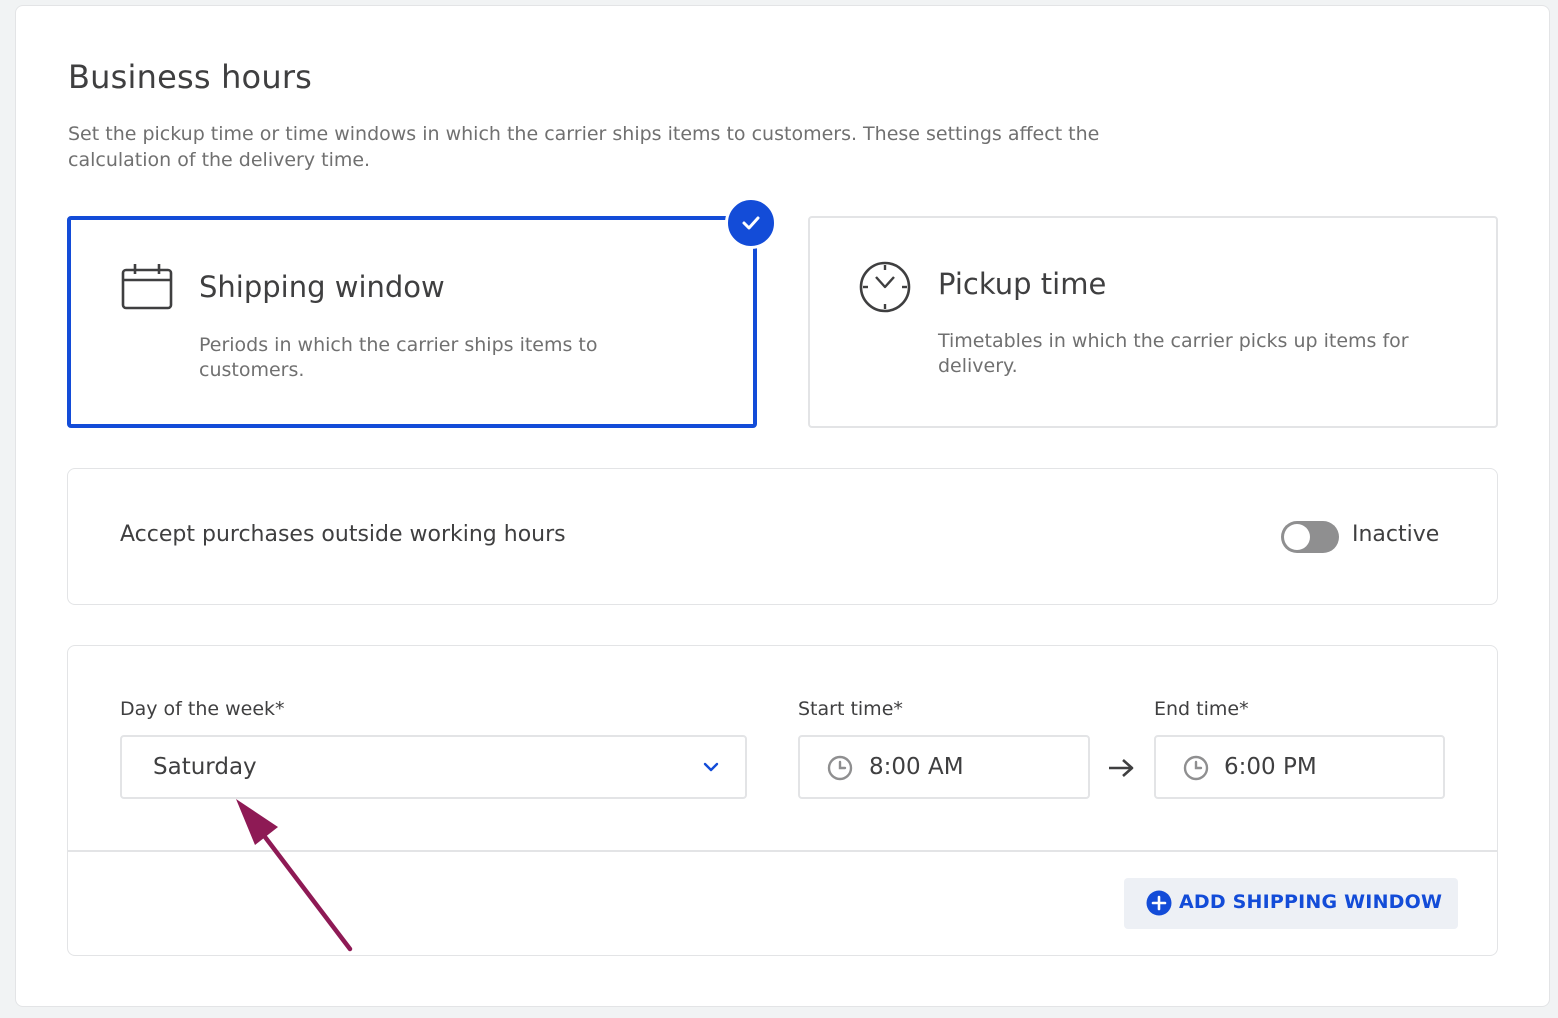 Image resolution: width=1558 pixels, height=1018 pixels. I want to click on add-shipping-window-label: ADD SHIPPING WINDOW, so click(1311, 902).